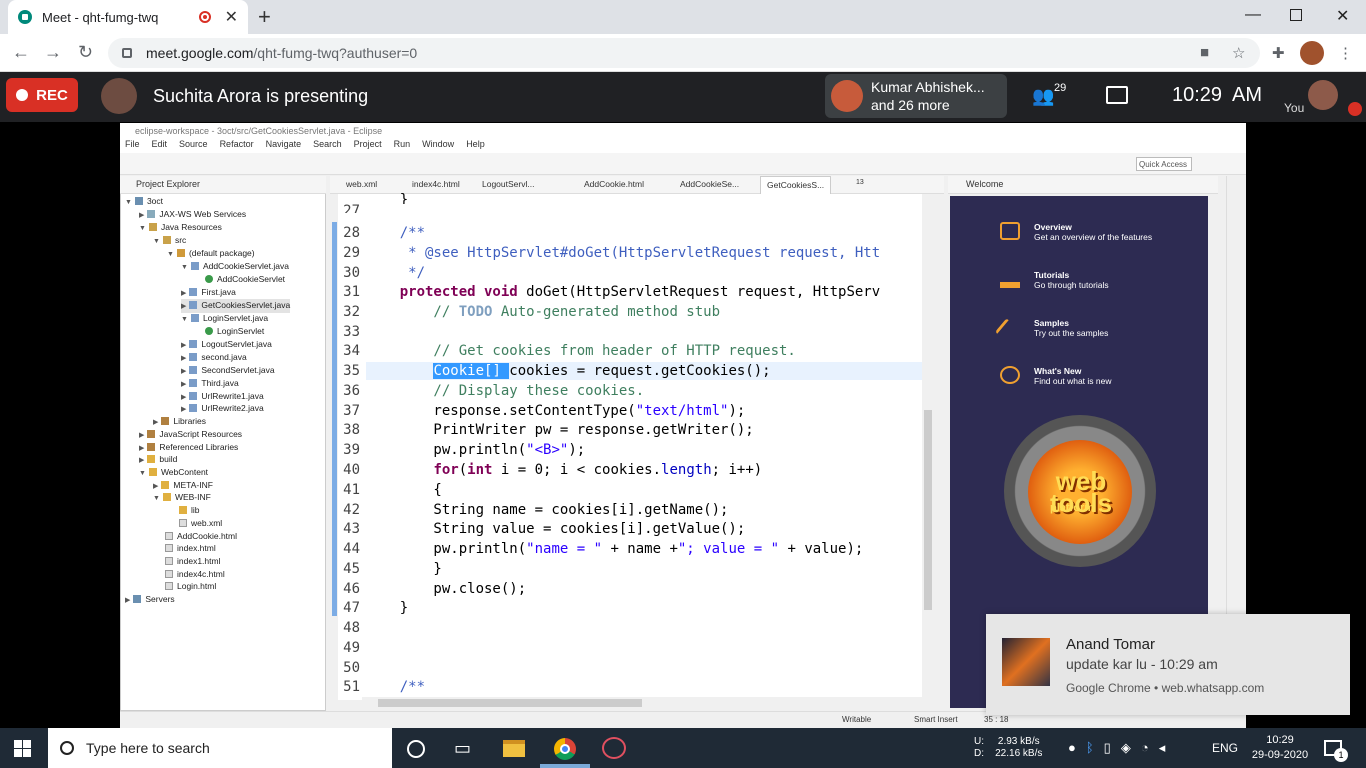 The width and height of the screenshot is (1366, 768). What do you see at coordinates (211, 254) in the screenshot?
I see `tree-item: ▼ (default package)` at bounding box center [211, 254].